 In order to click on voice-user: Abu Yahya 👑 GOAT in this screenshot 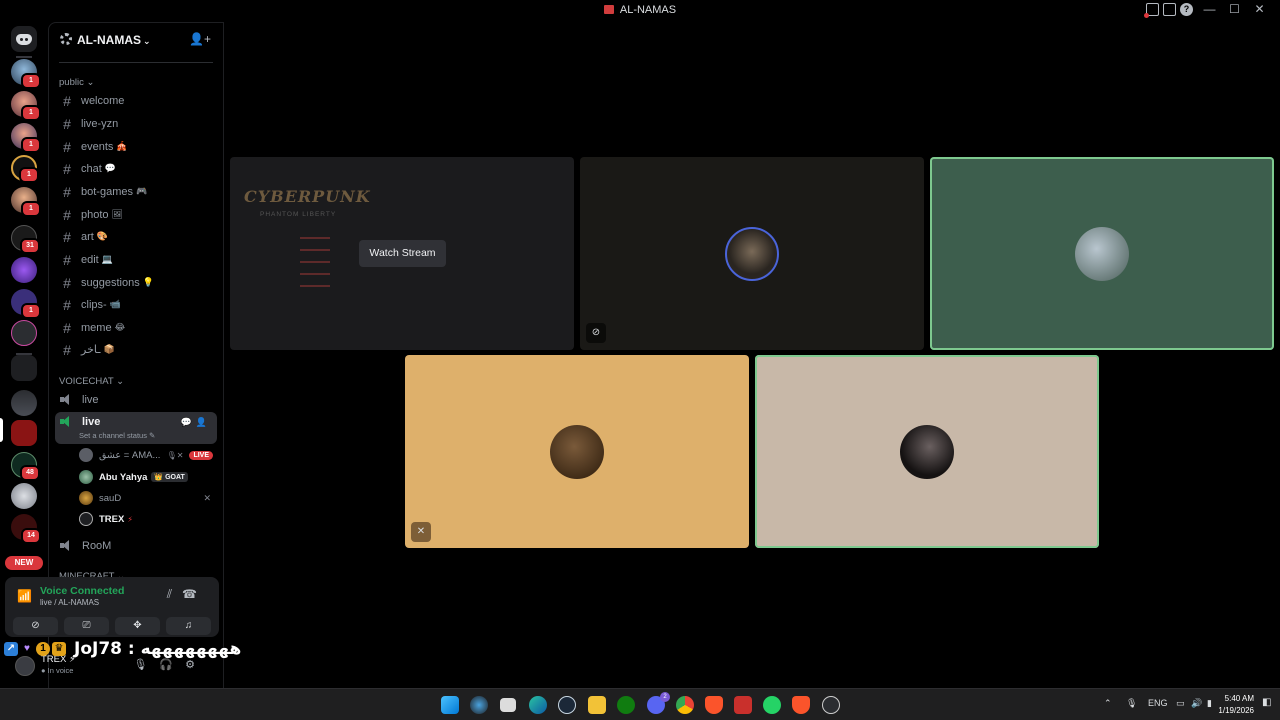, I will do `click(148, 477)`.